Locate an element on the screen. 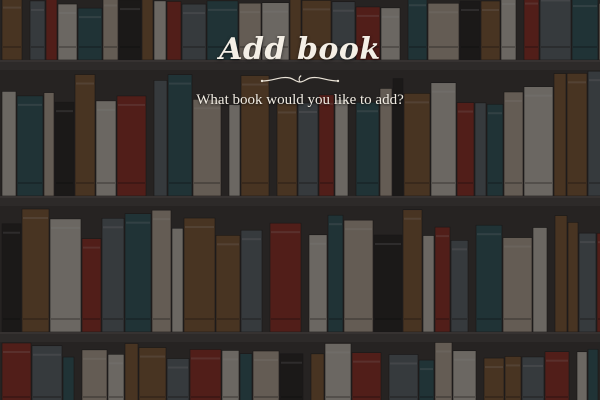 This screenshot has width=600, height=400. flourish-divider-icon is located at coordinates (300, 79).